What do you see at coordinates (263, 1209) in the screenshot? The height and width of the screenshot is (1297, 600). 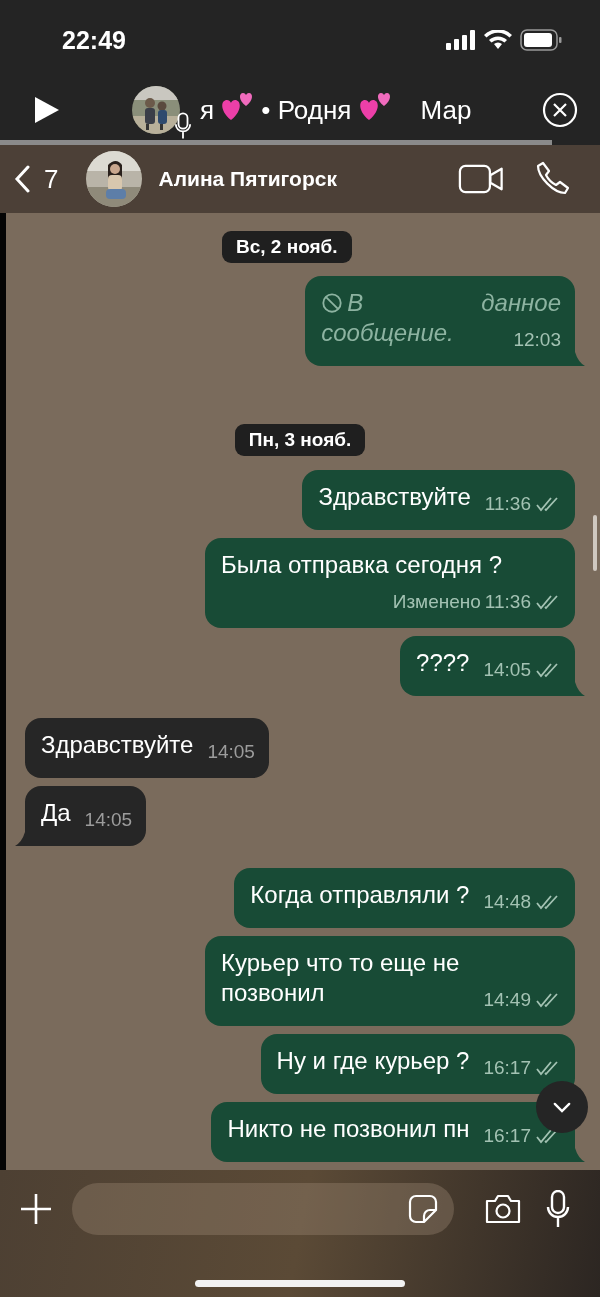 I see `message-input` at bounding box center [263, 1209].